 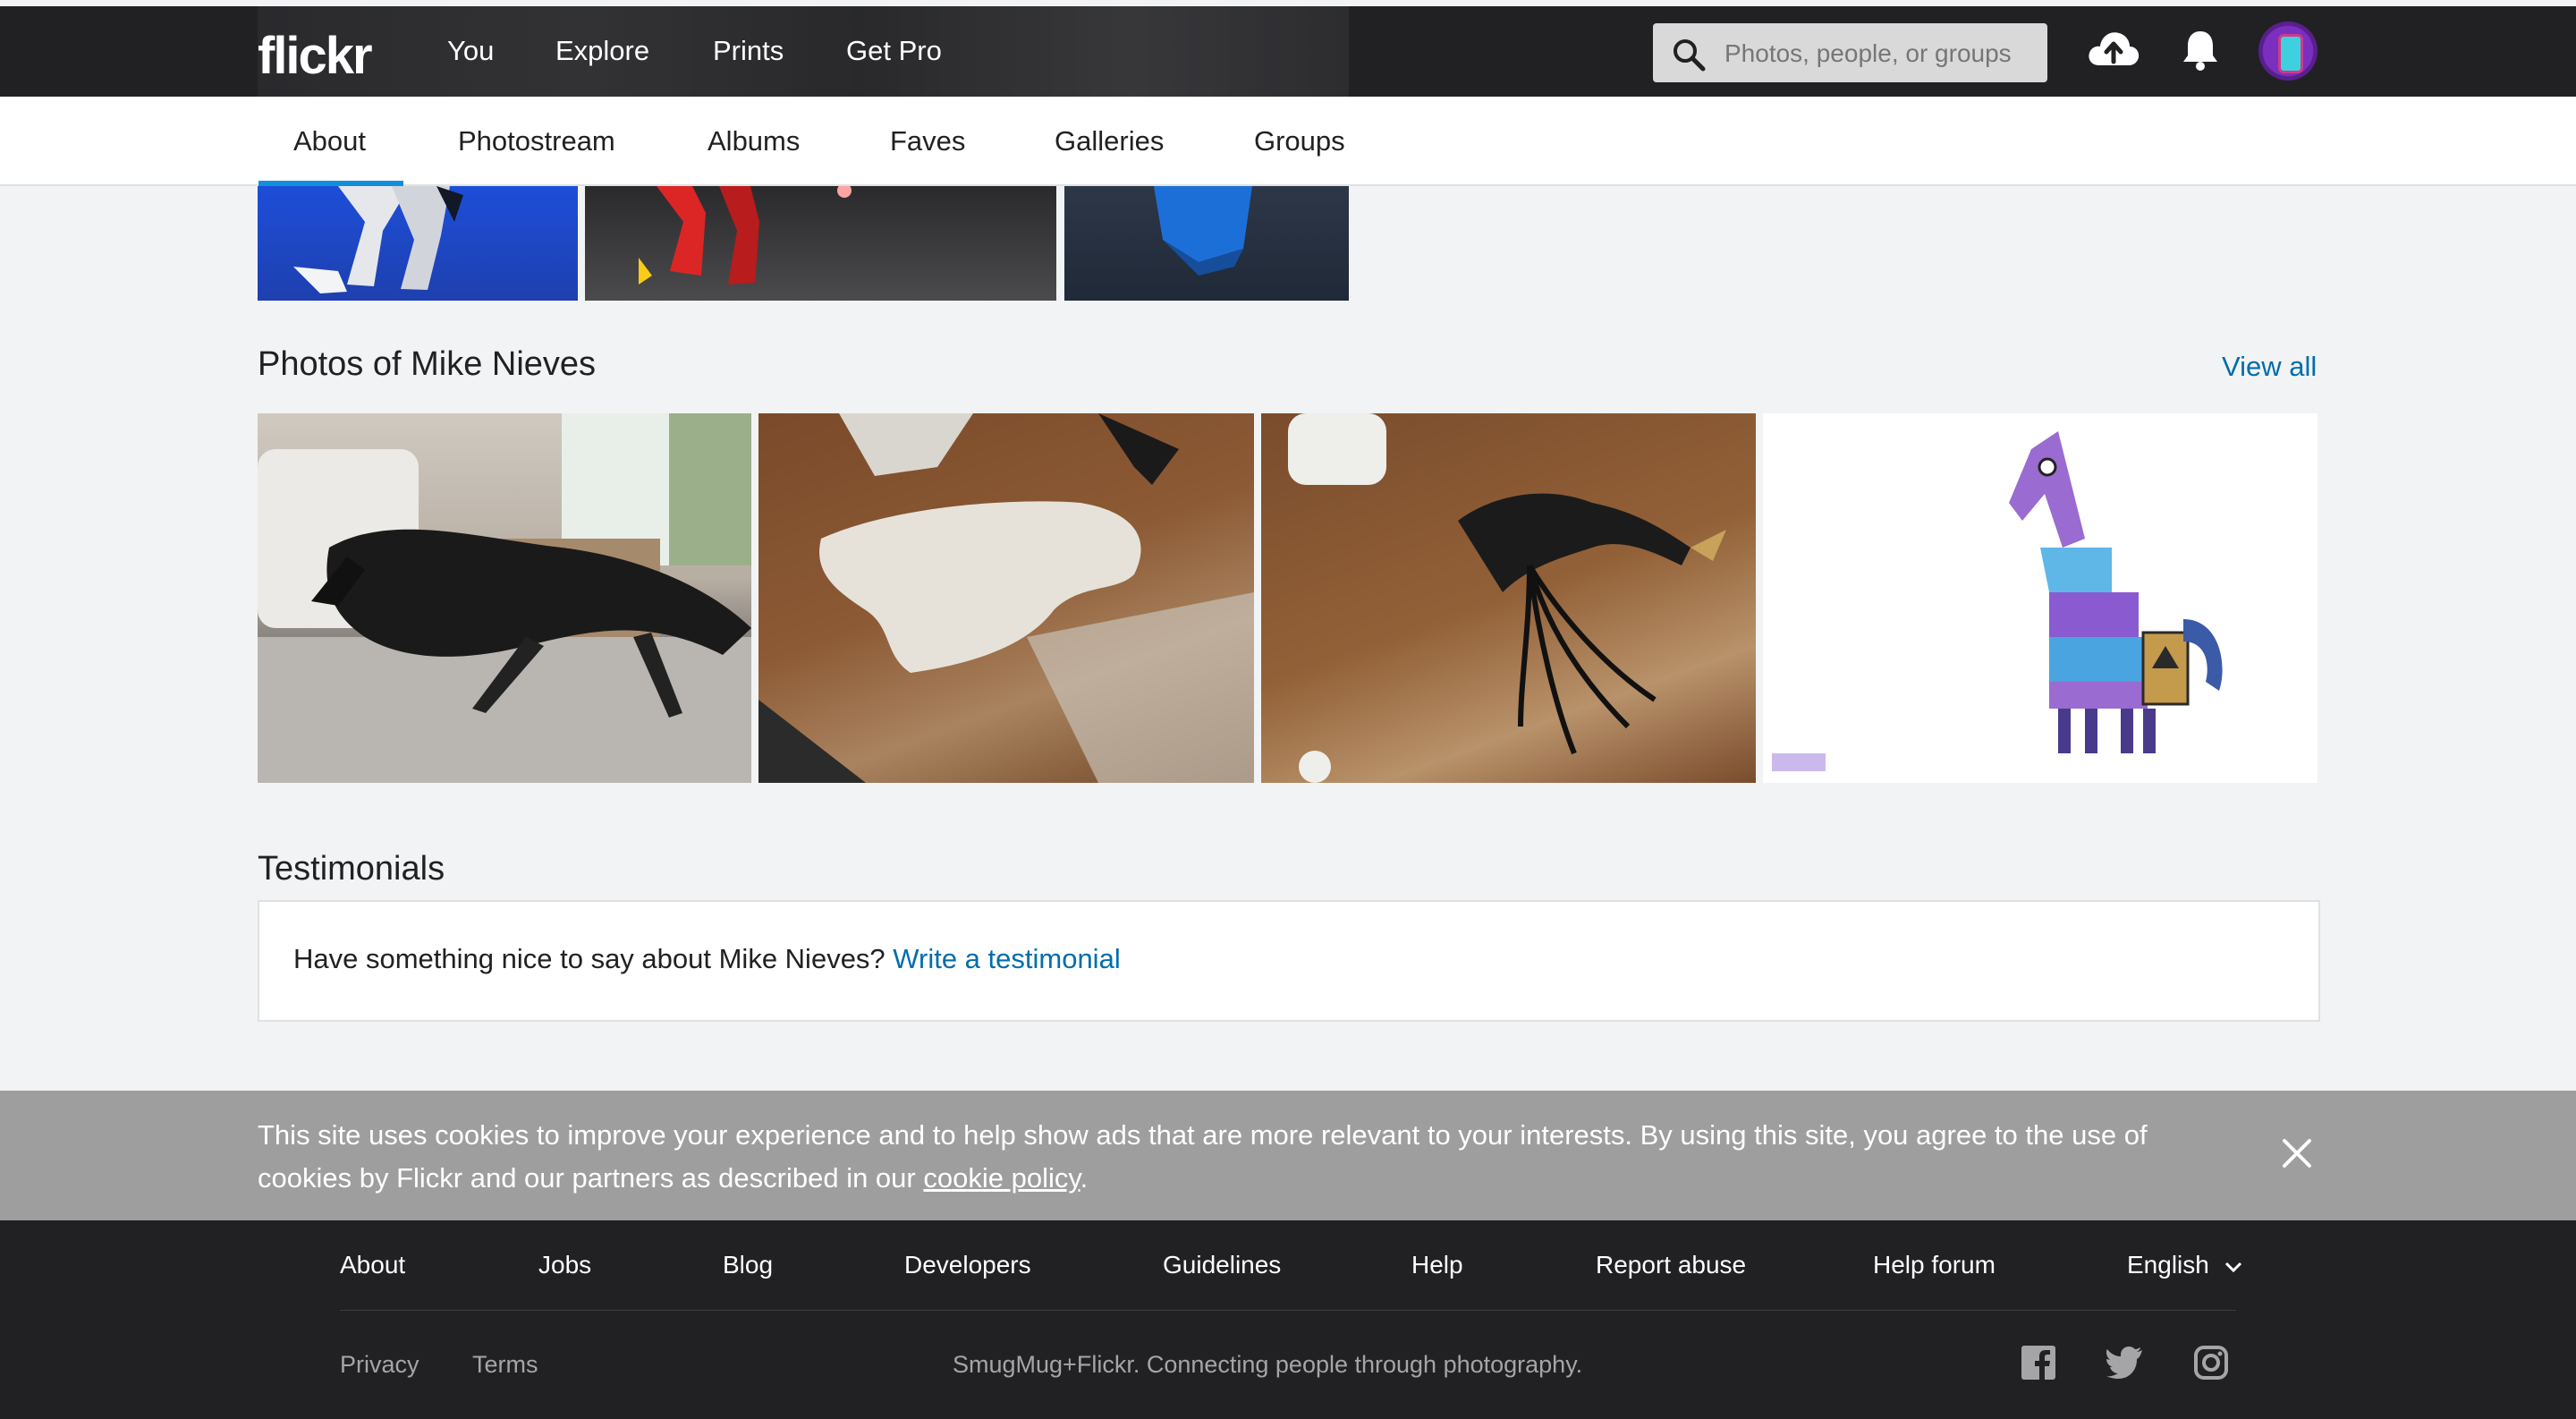 What do you see at coordinates (927, 141) in the screenshot?
I see `tab-faves: Faves` at bounding box center [927, 141].